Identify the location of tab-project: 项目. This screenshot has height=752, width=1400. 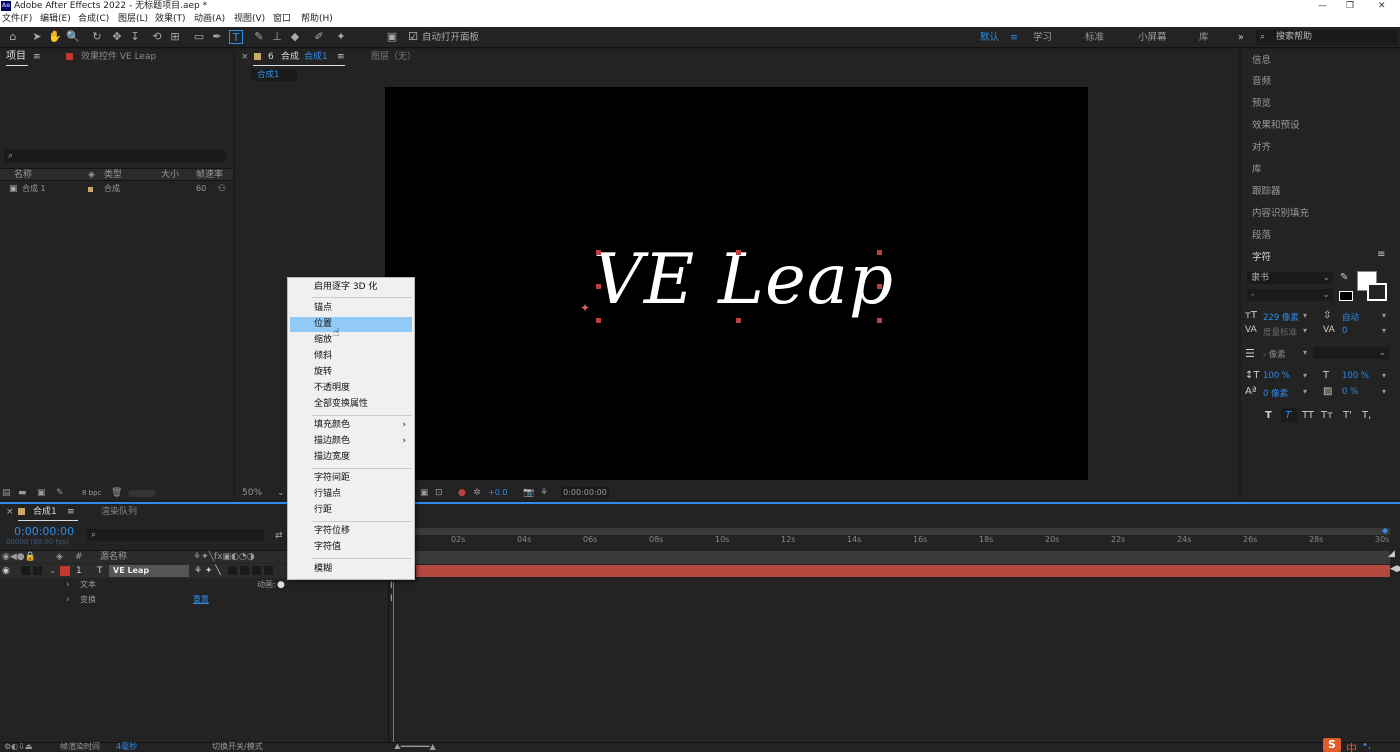
(16, 57).